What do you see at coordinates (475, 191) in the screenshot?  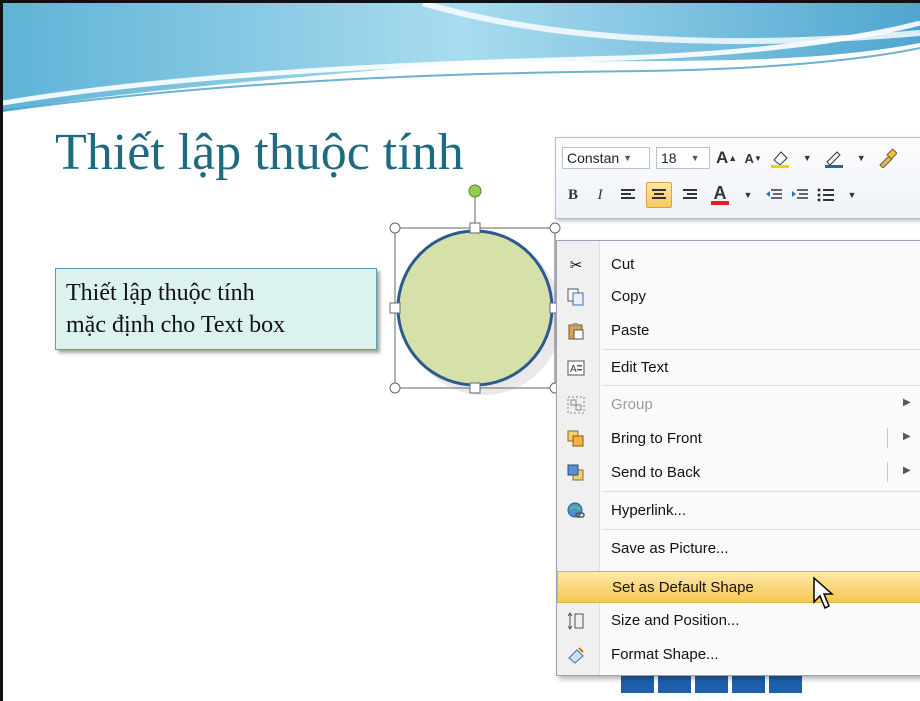 I see `rotation-handle` at bounding box center [475, 191].